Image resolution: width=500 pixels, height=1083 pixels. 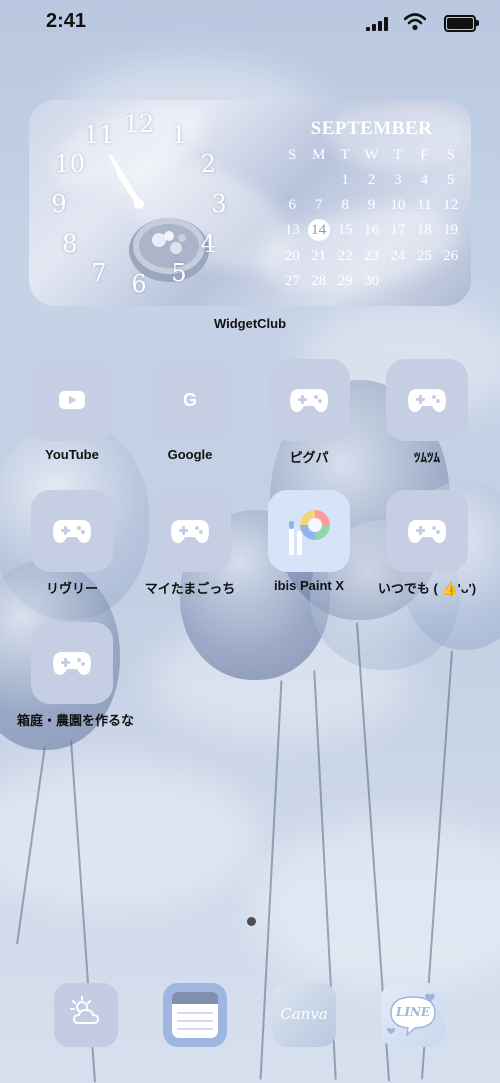 I want to click on calendar-day: 25, so click(x=424, y=256).